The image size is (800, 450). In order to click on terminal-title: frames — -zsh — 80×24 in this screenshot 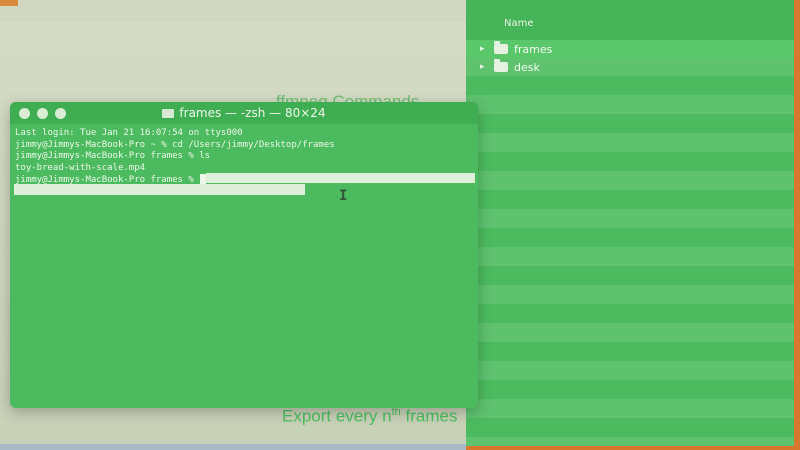, I will do `click(244, 113)`.